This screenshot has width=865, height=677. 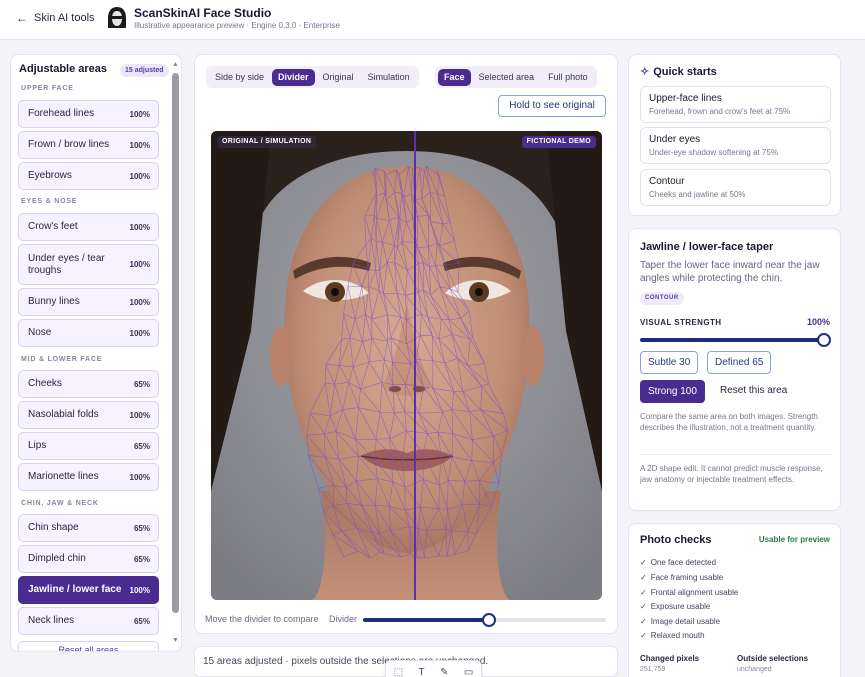 I want to click on outside-selections-value: unchanged, so click(x=754, y=669).